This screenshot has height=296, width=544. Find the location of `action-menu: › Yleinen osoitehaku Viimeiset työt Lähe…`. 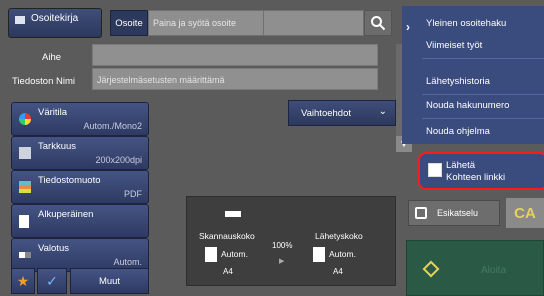

action-menu: › Yleinen osoitehaku Viimeiset työt Lähe… is located at coordinates (473, 75).